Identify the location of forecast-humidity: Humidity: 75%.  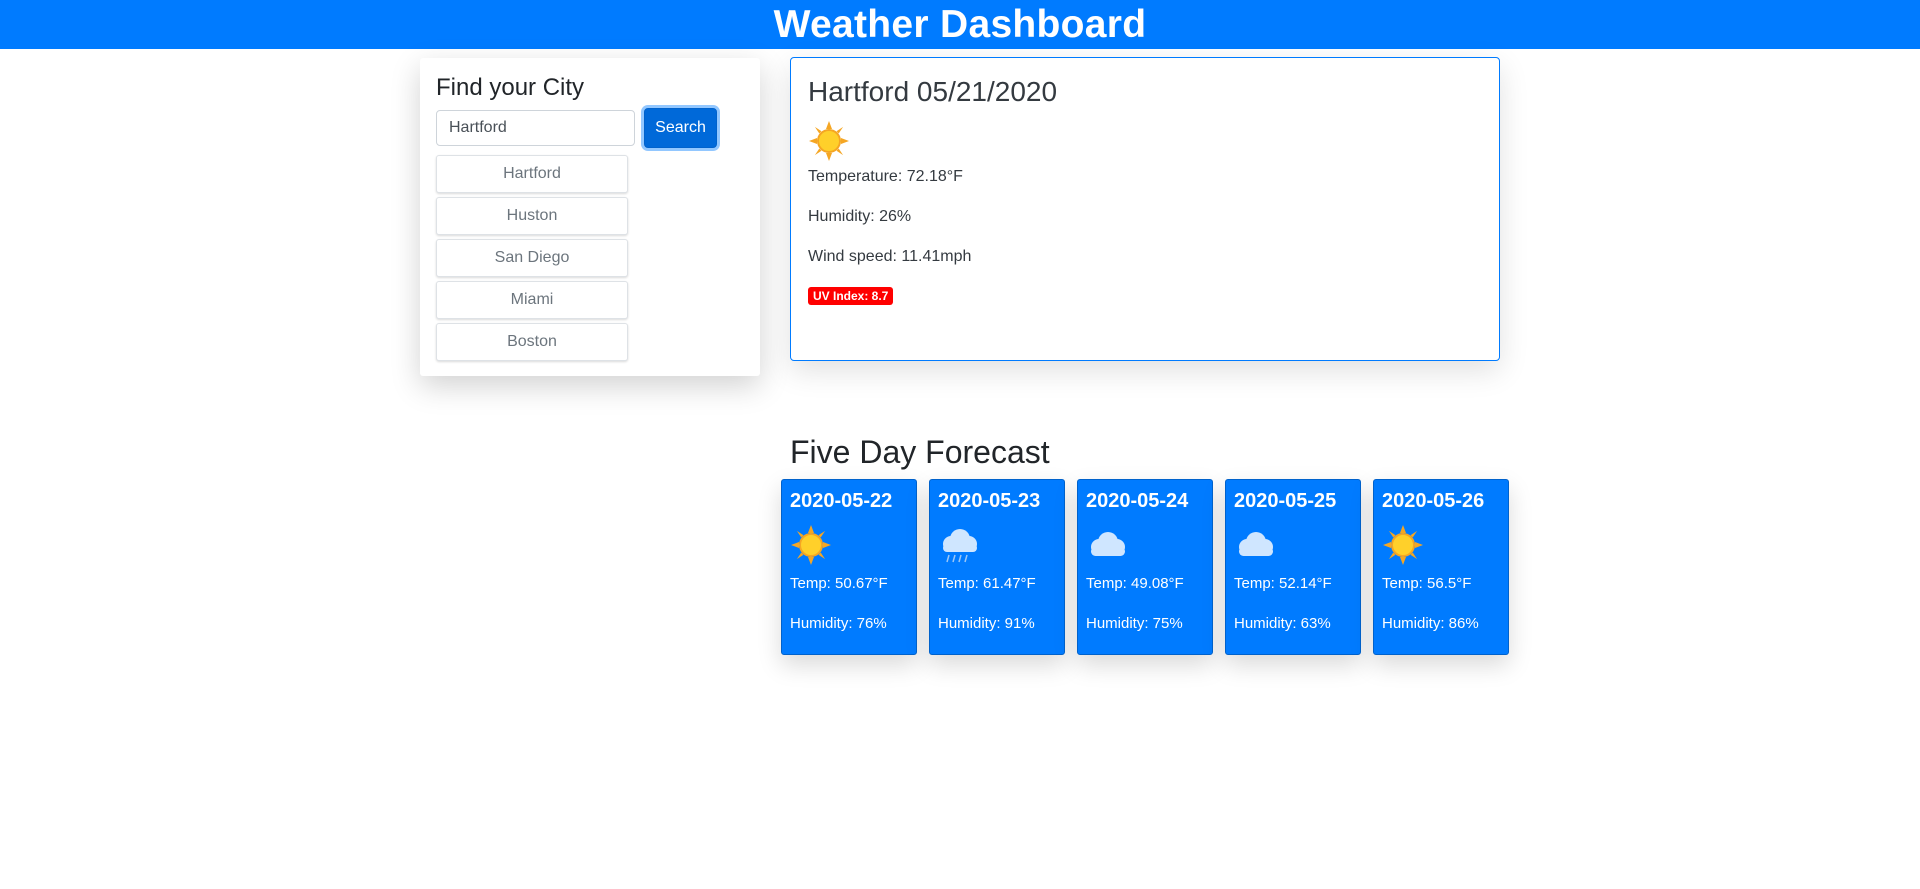
(1134, 623).